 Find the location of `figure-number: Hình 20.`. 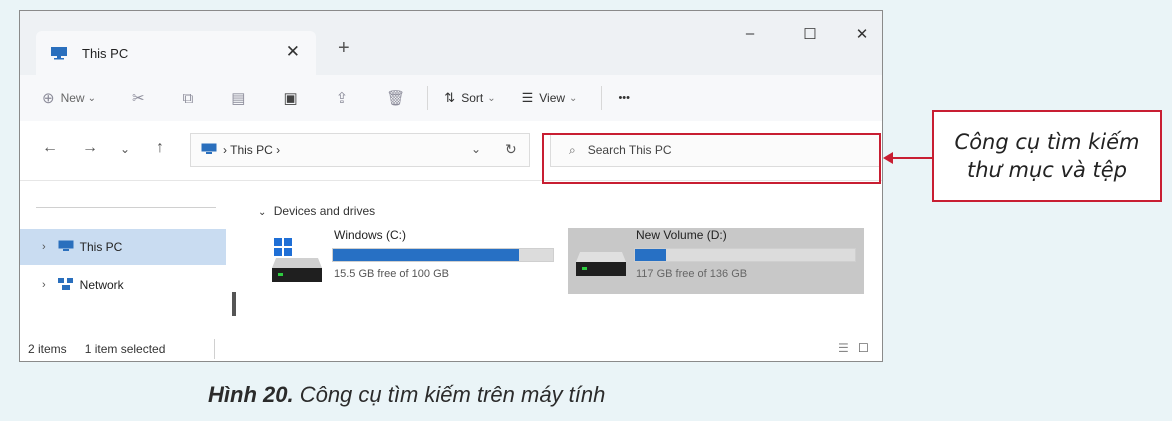

figure-number: Hình 20. is located at coordinates (251, 394).